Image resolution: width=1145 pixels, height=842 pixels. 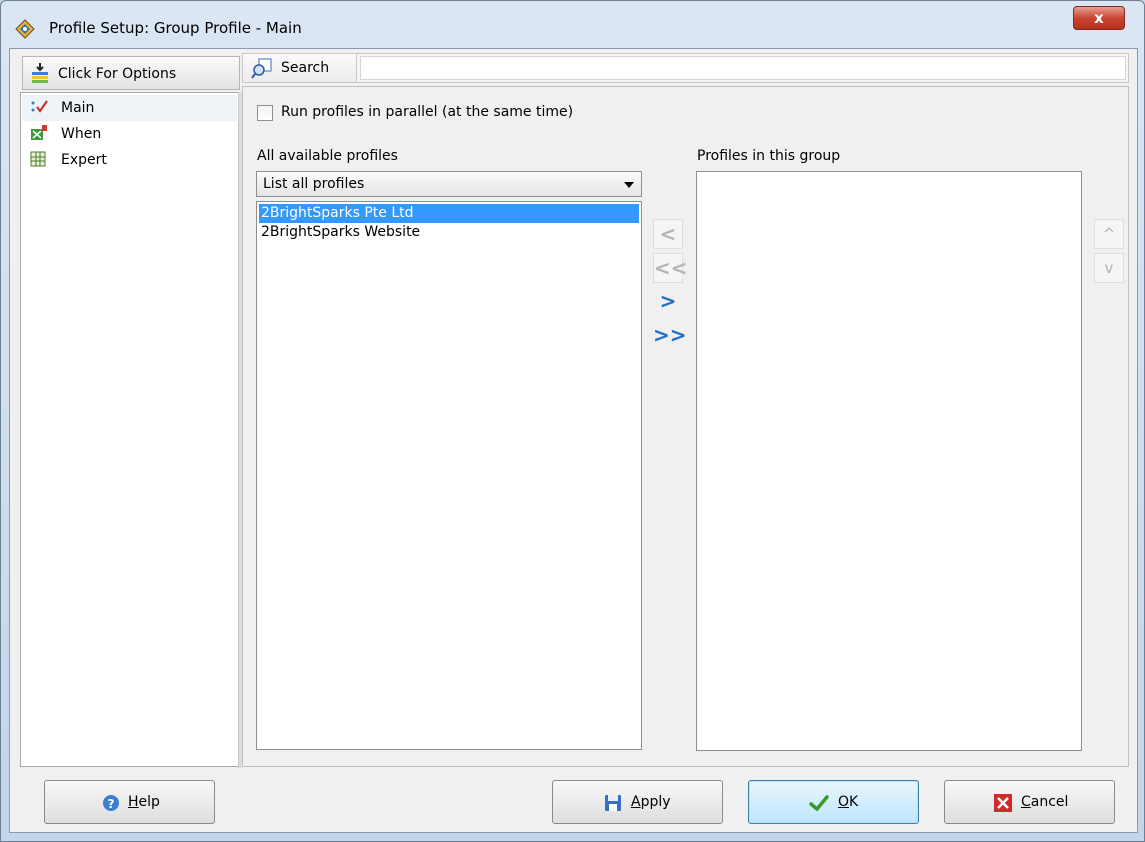 I want to click on search-bar: Search, so click(x=685, y=68).